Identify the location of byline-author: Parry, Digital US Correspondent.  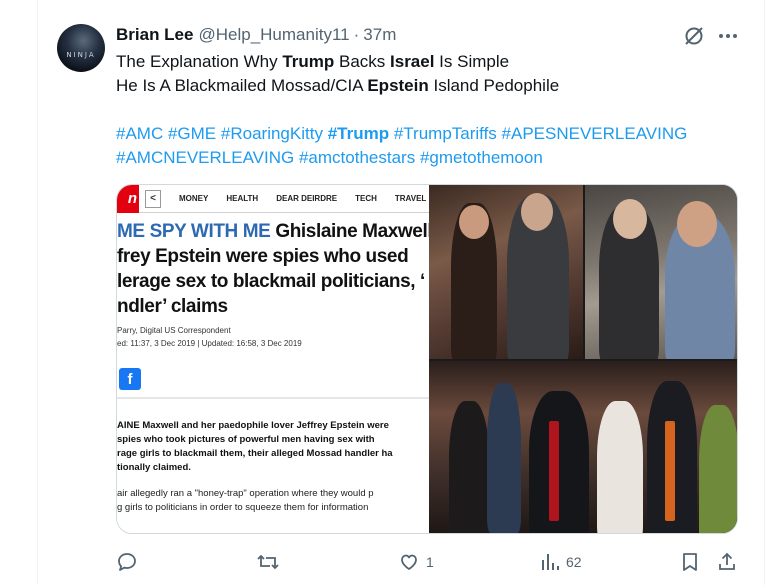
(174, 330).